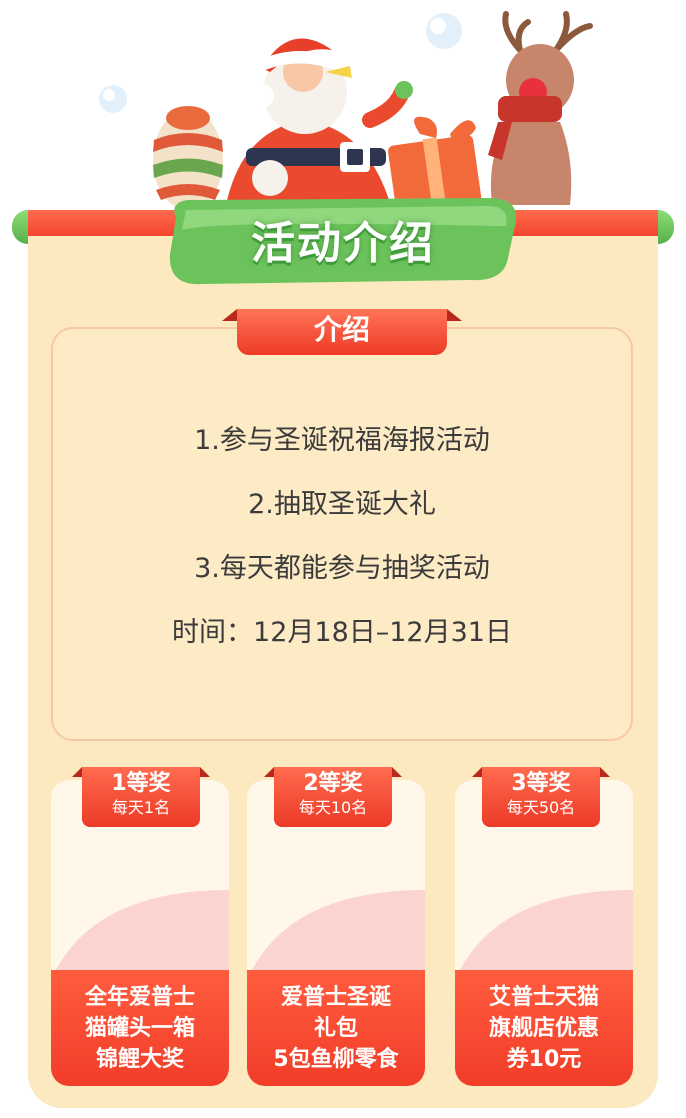  What do you see at coordinates (141, 783) in the screenshot?
I see `prize-rank: 1等奖` at bounding box center [141, 783].